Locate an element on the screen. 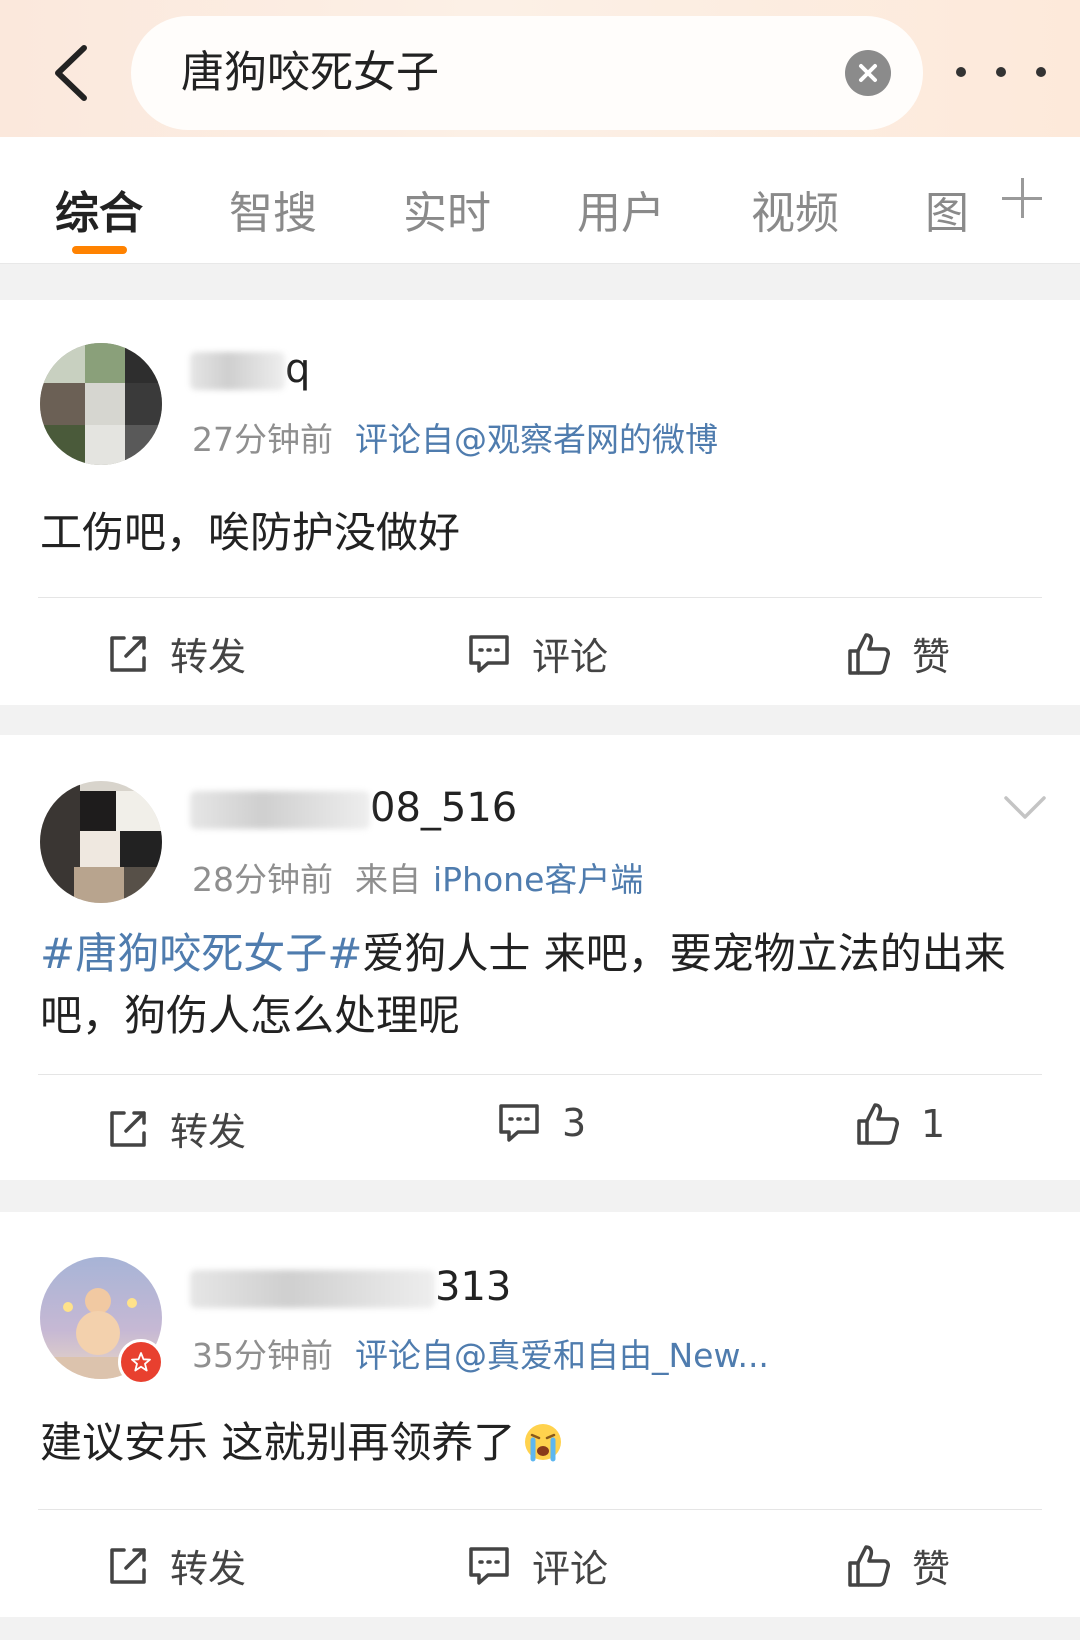 The width and height of the screenshot is (1080, 1640). add-tab-icon is located at coordinates (1022, 198).